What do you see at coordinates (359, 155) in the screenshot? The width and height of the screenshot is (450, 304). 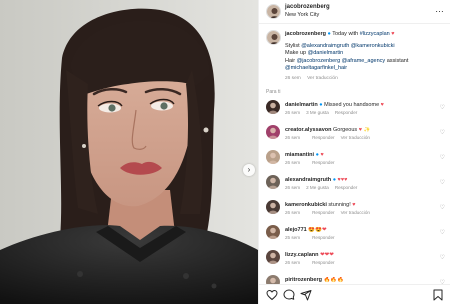 I see `comment-text: miamantini ● ♥` at bounding box center [359, 155].